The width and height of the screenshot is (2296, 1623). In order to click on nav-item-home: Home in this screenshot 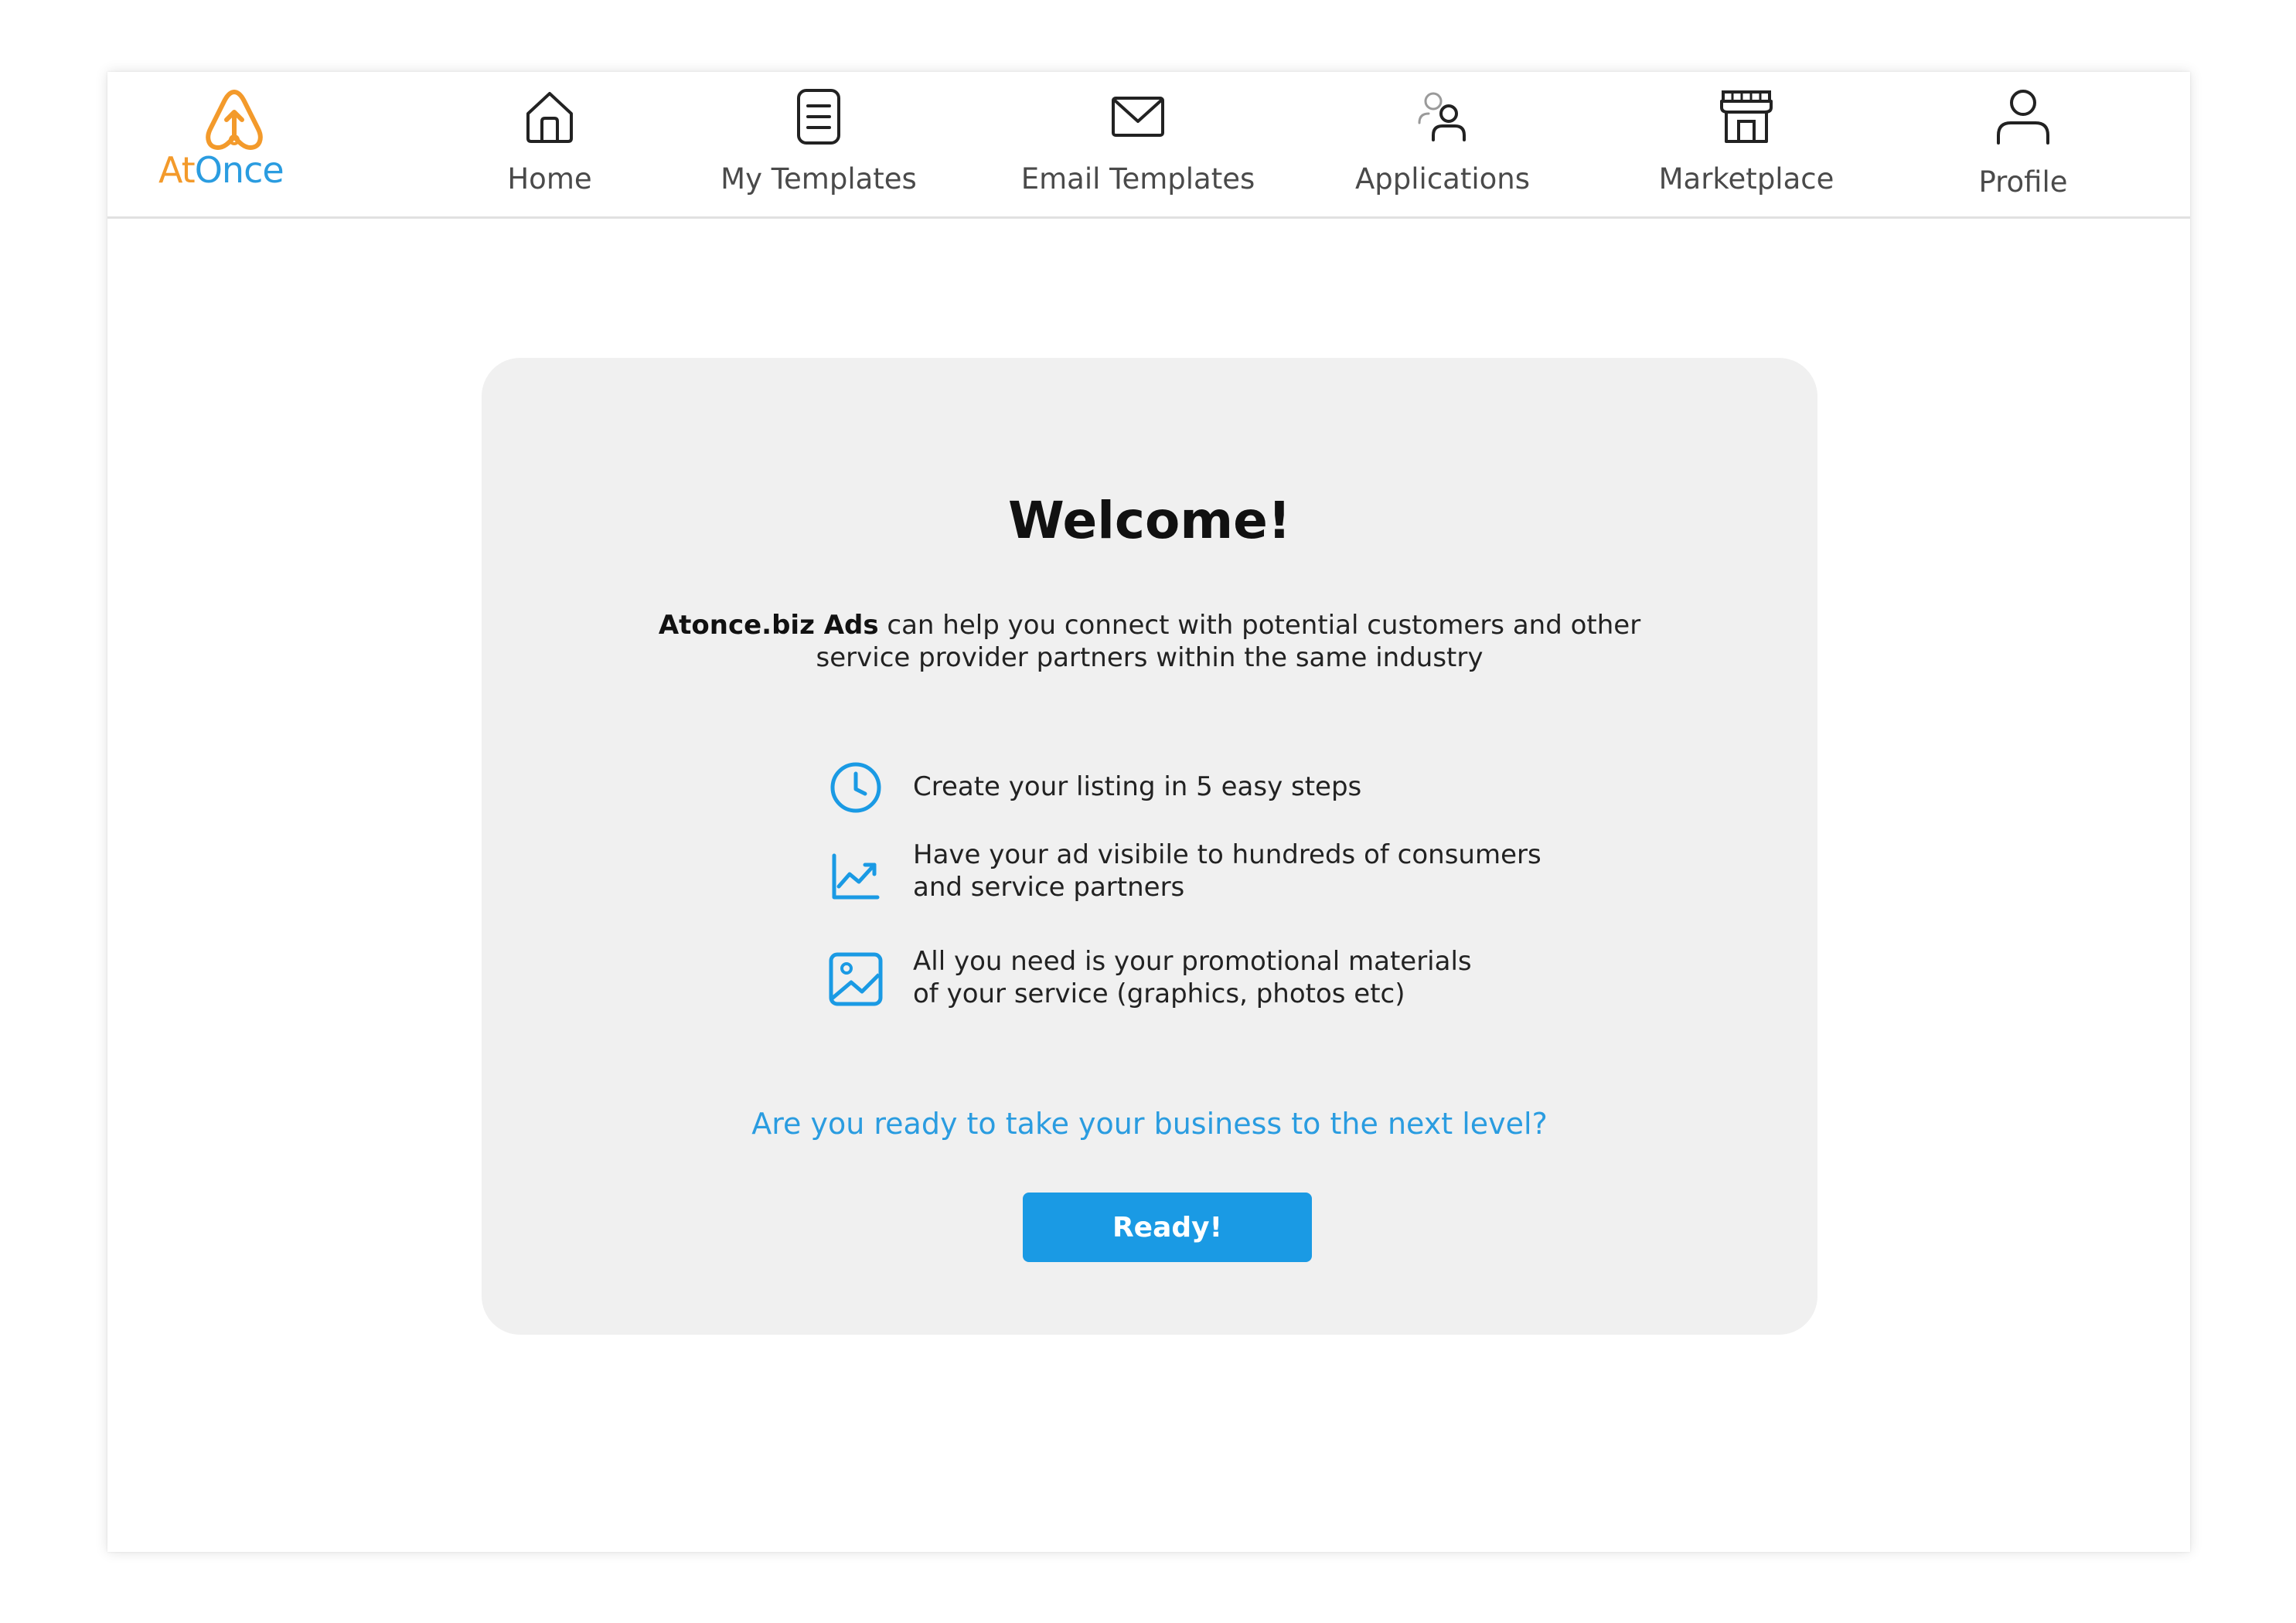, I will do `click(549, 147)`.